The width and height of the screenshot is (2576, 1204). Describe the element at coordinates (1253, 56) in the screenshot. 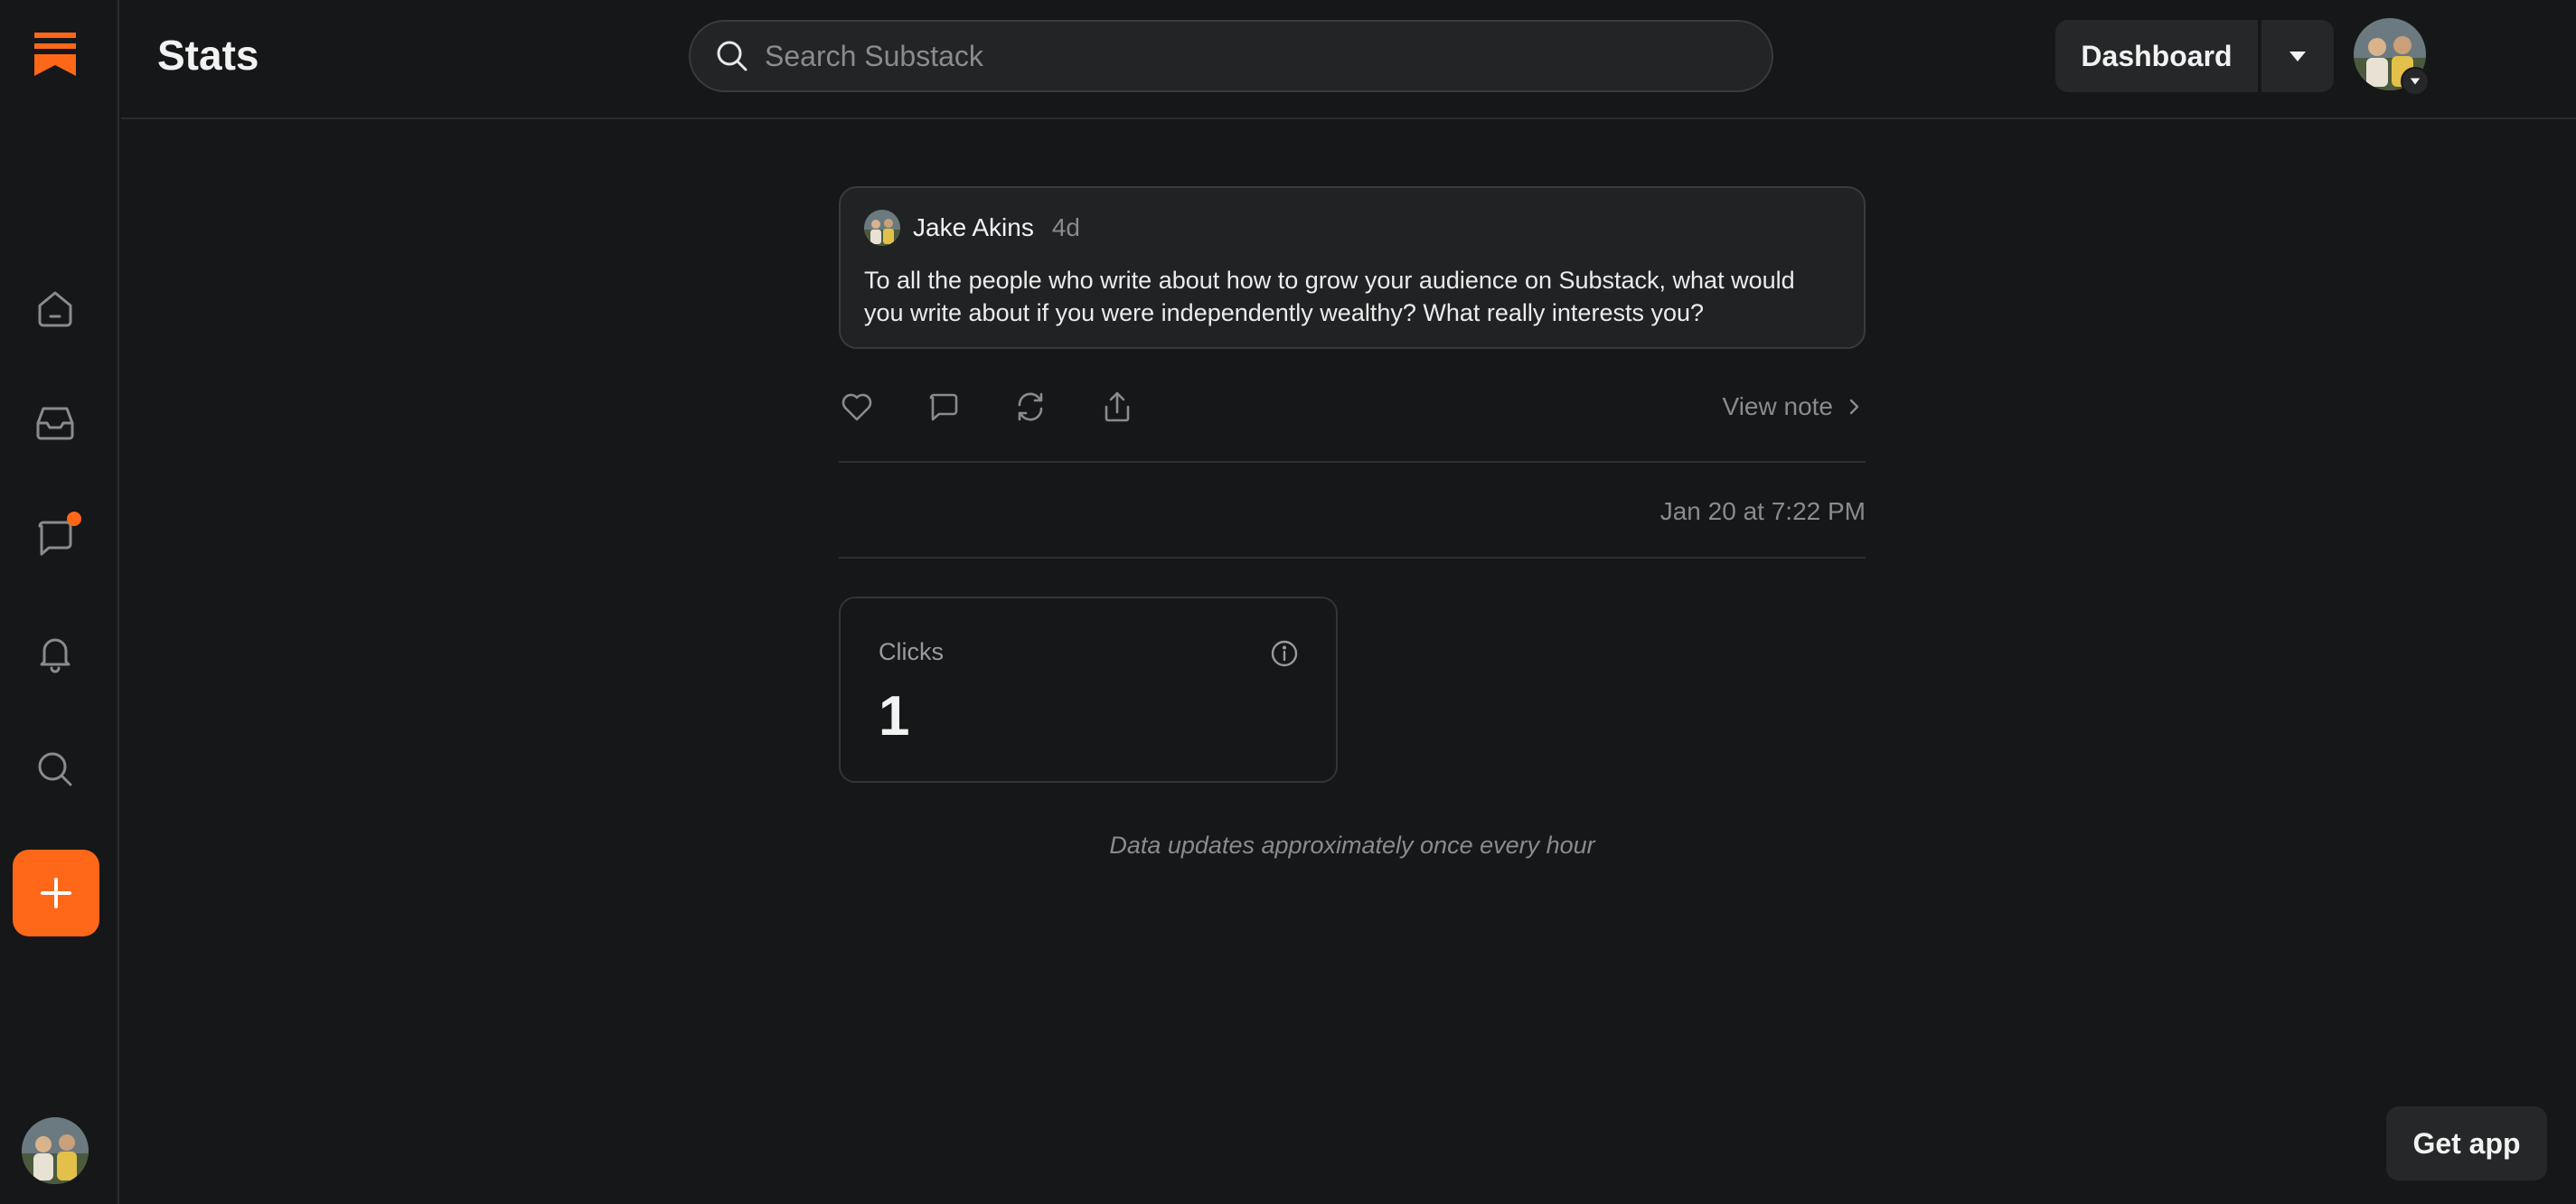

I see `search-input` at that location.